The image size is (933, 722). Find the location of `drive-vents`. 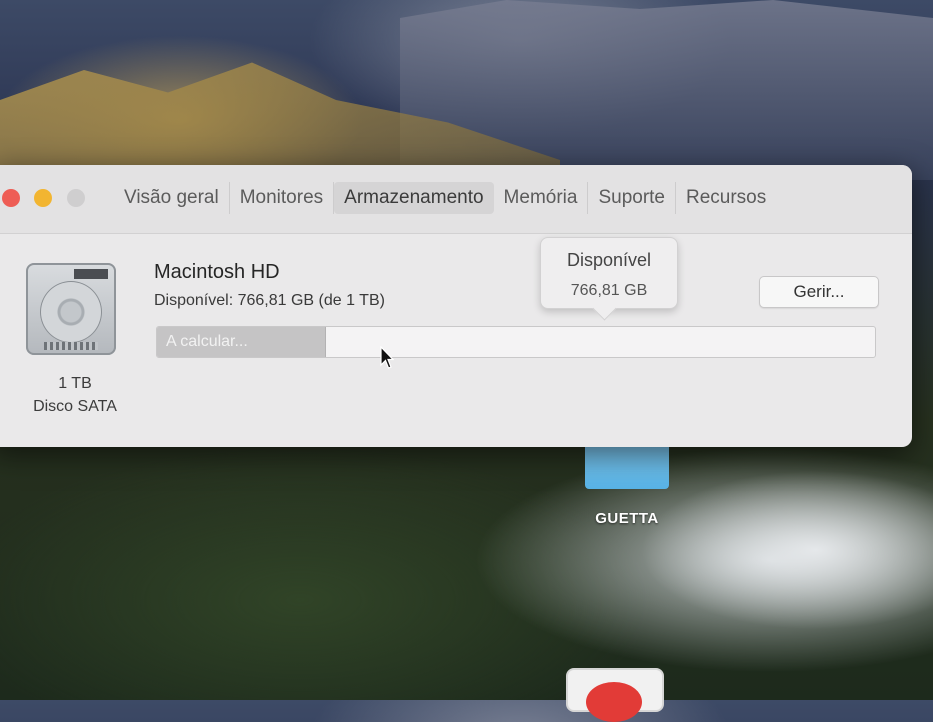

drive-vents is located at coordinates (71, 346).